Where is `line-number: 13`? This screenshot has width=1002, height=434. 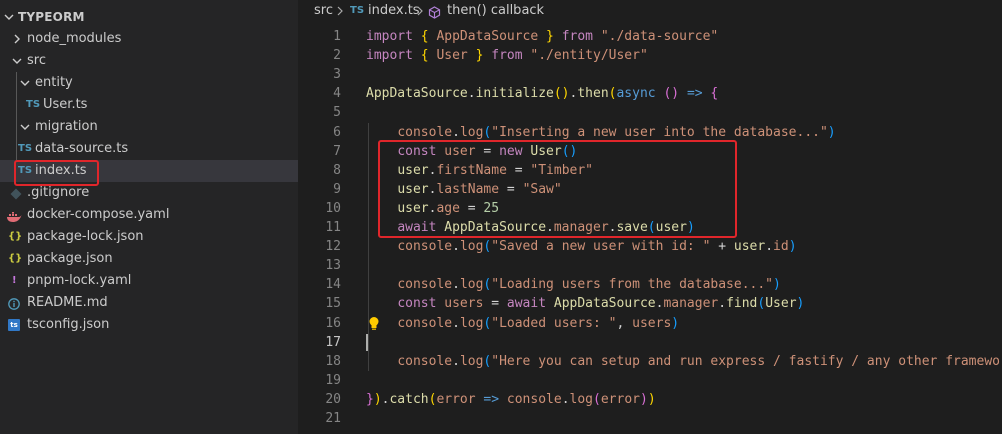 line-number: 13 is located at coordinates (333, 266).